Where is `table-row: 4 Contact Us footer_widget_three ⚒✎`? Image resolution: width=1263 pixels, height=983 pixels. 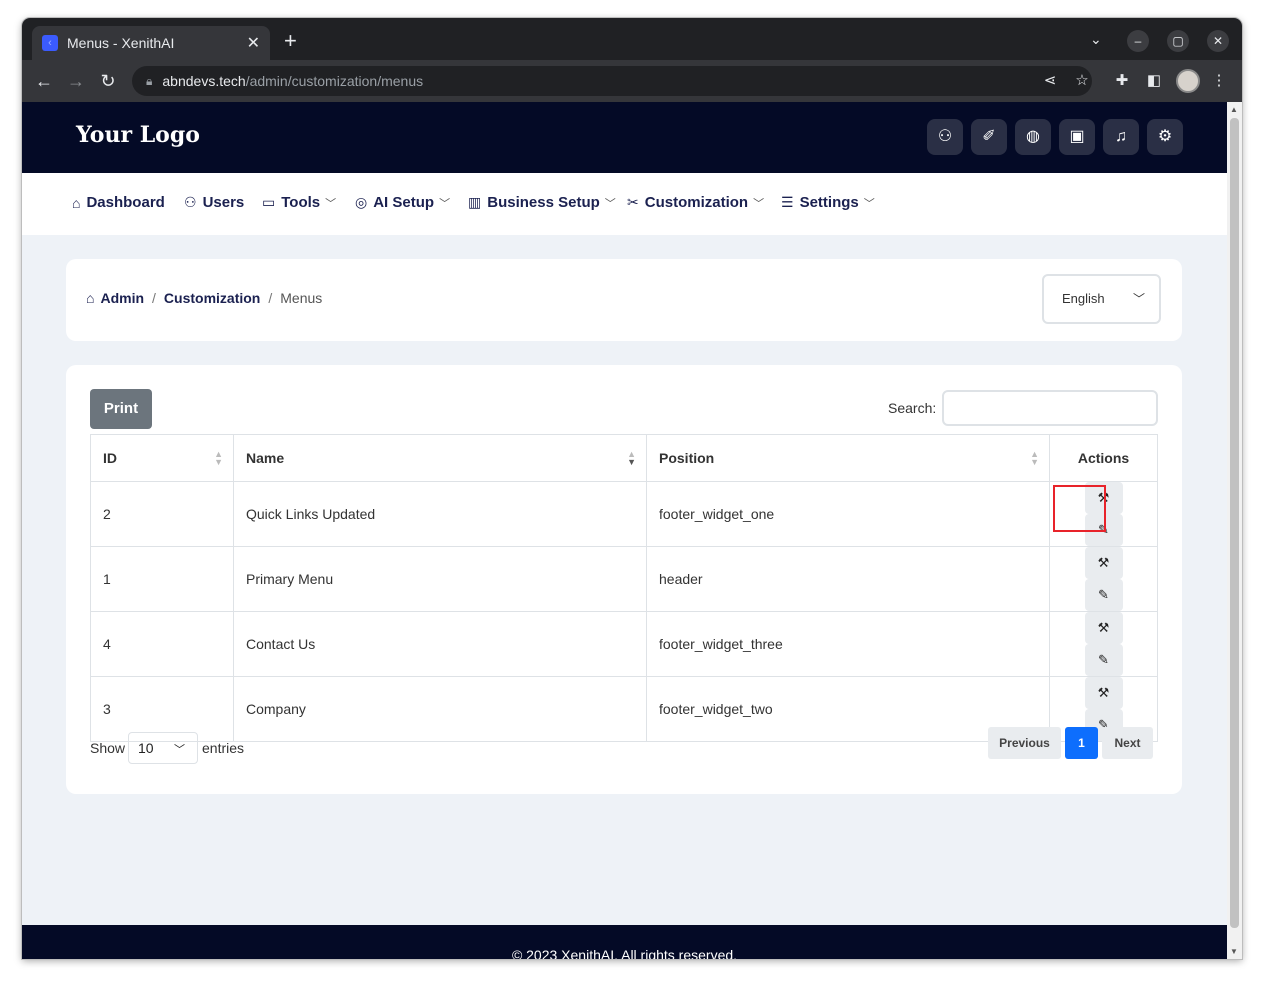 table-row: 4 Contact Us footer_widget_three ⚒✎ is located at coordinates (624, 644).